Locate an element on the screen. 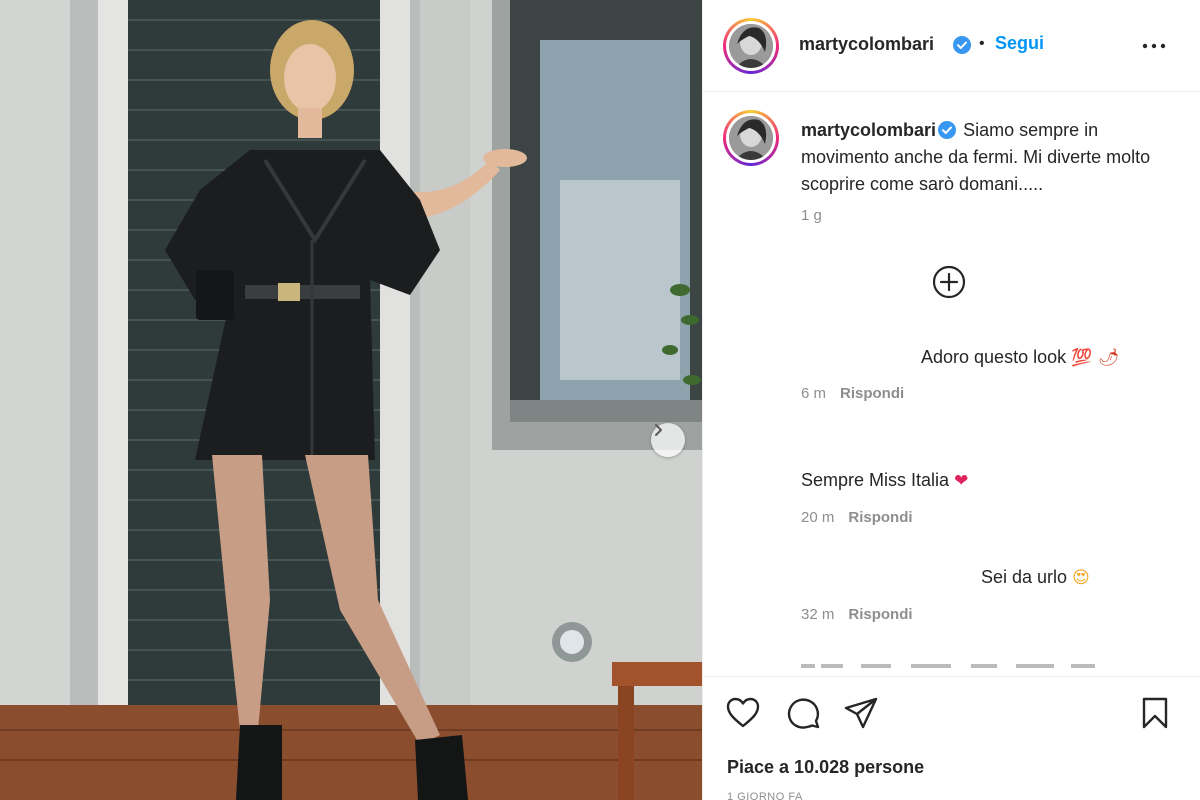 This screenshot has height=800, width=1200. comment-1: Adoro questo look 💯 🌶 is located at coordinates (1020, 357).